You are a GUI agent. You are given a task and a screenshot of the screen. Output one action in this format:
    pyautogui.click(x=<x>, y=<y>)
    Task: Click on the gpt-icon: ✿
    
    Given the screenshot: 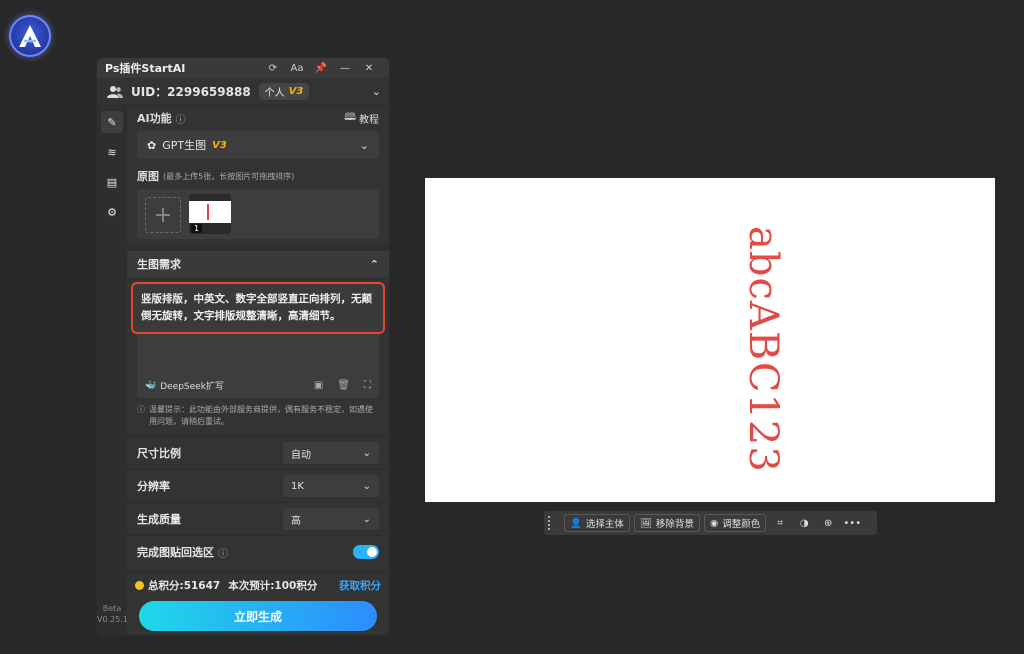 What is the action you would take?
    pyautogui.click(x=152, y=145)
    